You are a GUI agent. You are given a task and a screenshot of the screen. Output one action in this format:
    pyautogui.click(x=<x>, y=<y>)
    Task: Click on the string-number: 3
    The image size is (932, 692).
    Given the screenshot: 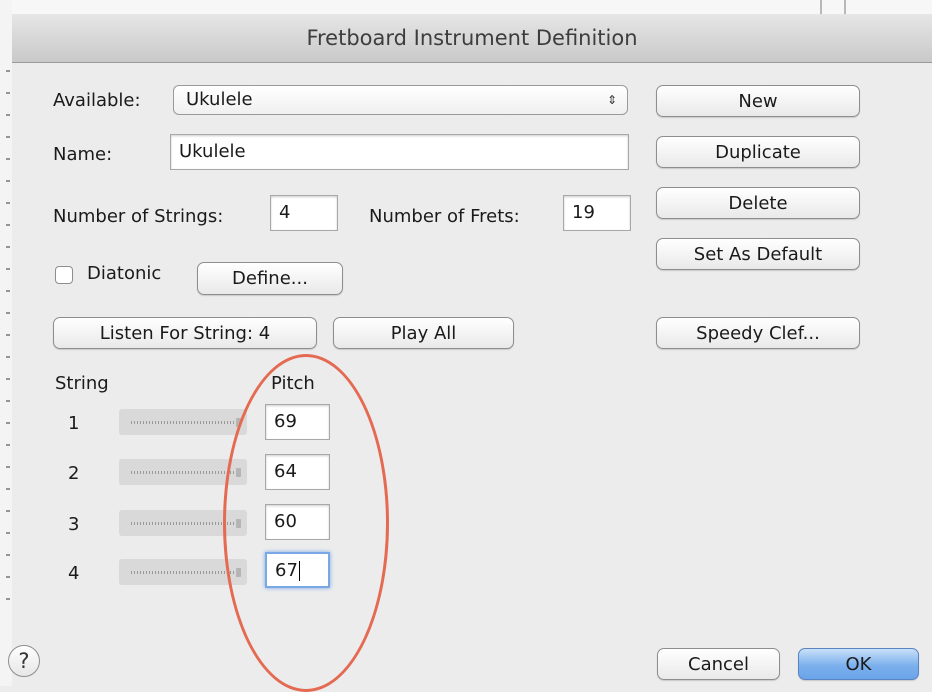 What is the action you would take?
    pyautogui.click(x=74, y=524)
    